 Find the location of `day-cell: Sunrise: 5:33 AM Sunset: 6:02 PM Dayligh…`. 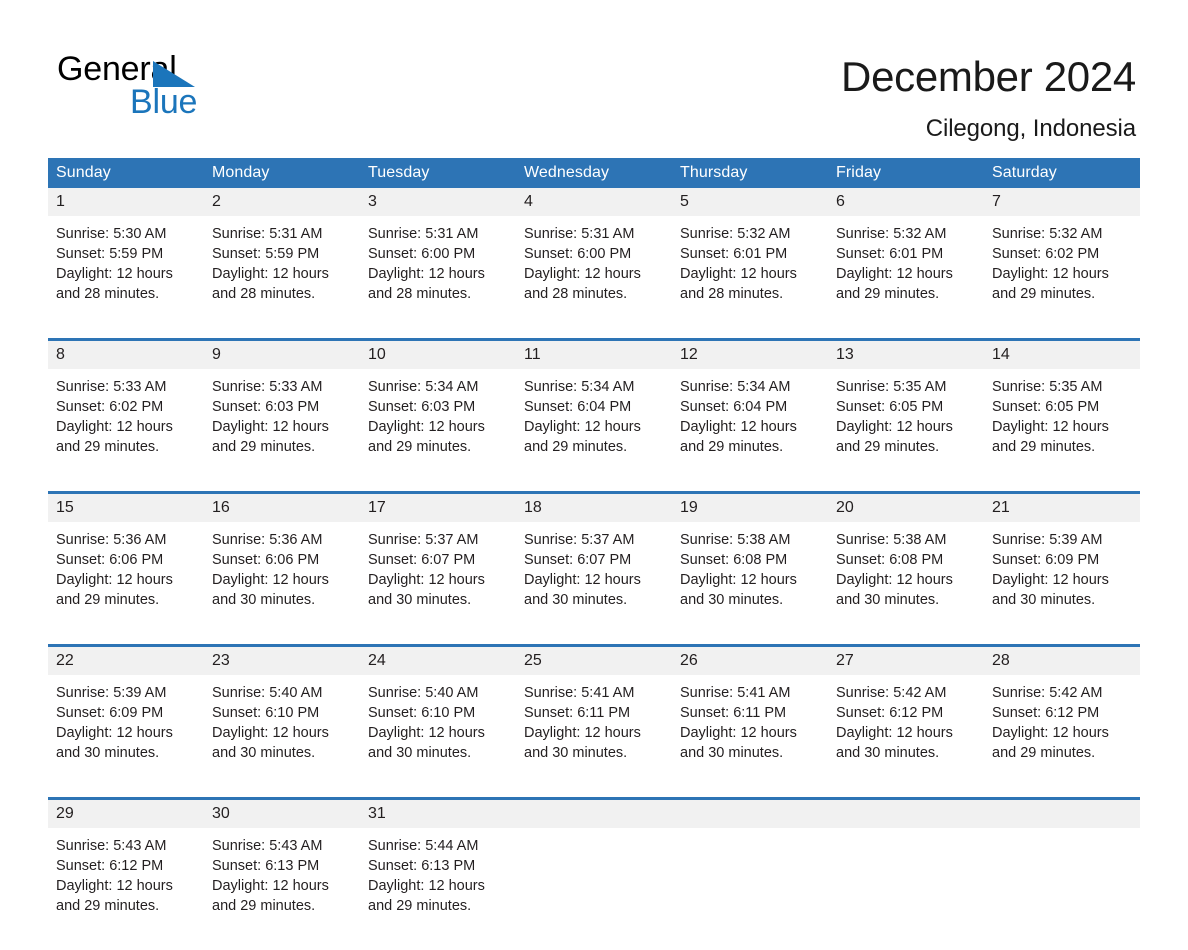

day-cell: Sunrise: 5:33 AM Sunset: 6:02 PM Dayligh… is located at coordinates (126, 431).